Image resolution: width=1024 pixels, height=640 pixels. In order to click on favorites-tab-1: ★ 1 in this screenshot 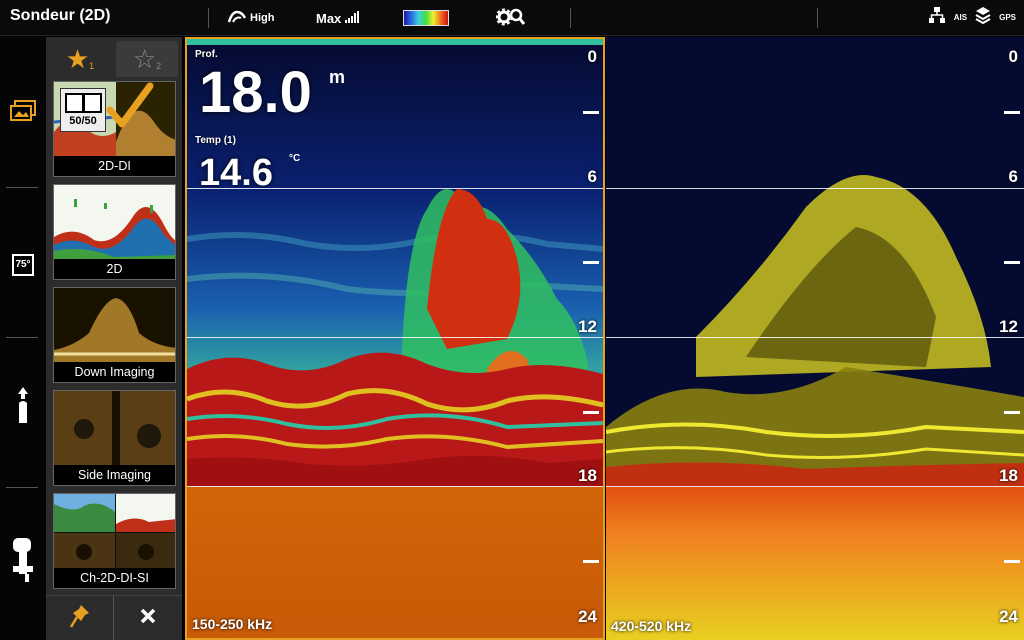, I will do `click(80, 59)`.